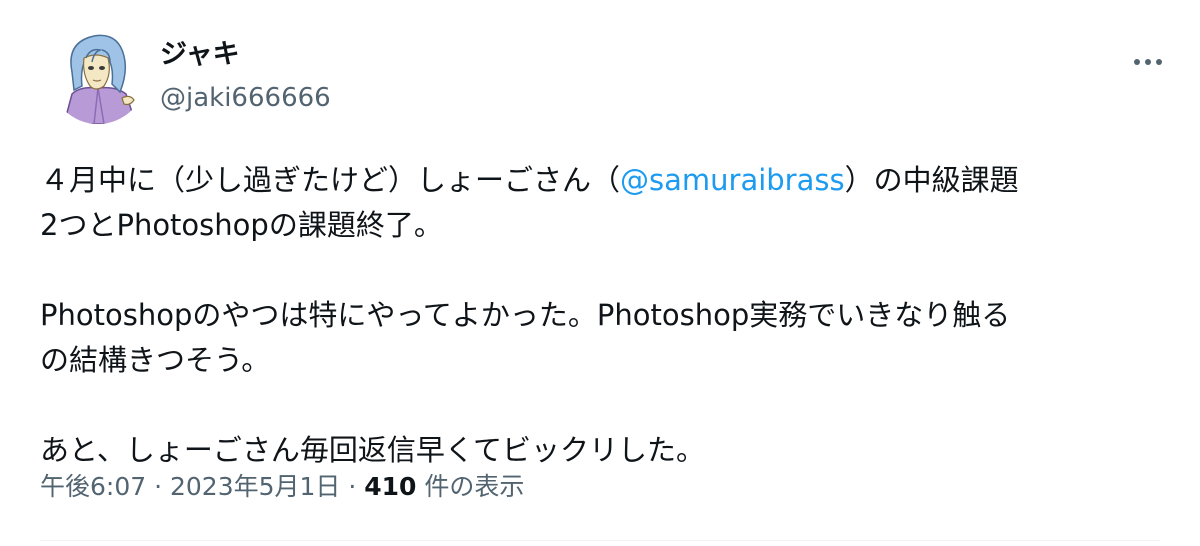 The height and width of the screenshot is (546, 1200). I want to click on tweet-line: ４月中に（少し過ぎたけど）しょーごさん（@samuraibrass）の中級課題, so click(600, 180).